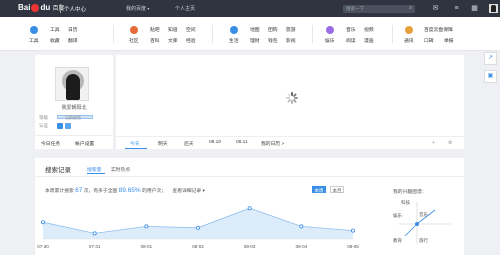  Describe the element at coordinates (136, 148) in the screenshot. I see `active-date-indicator` at that location.